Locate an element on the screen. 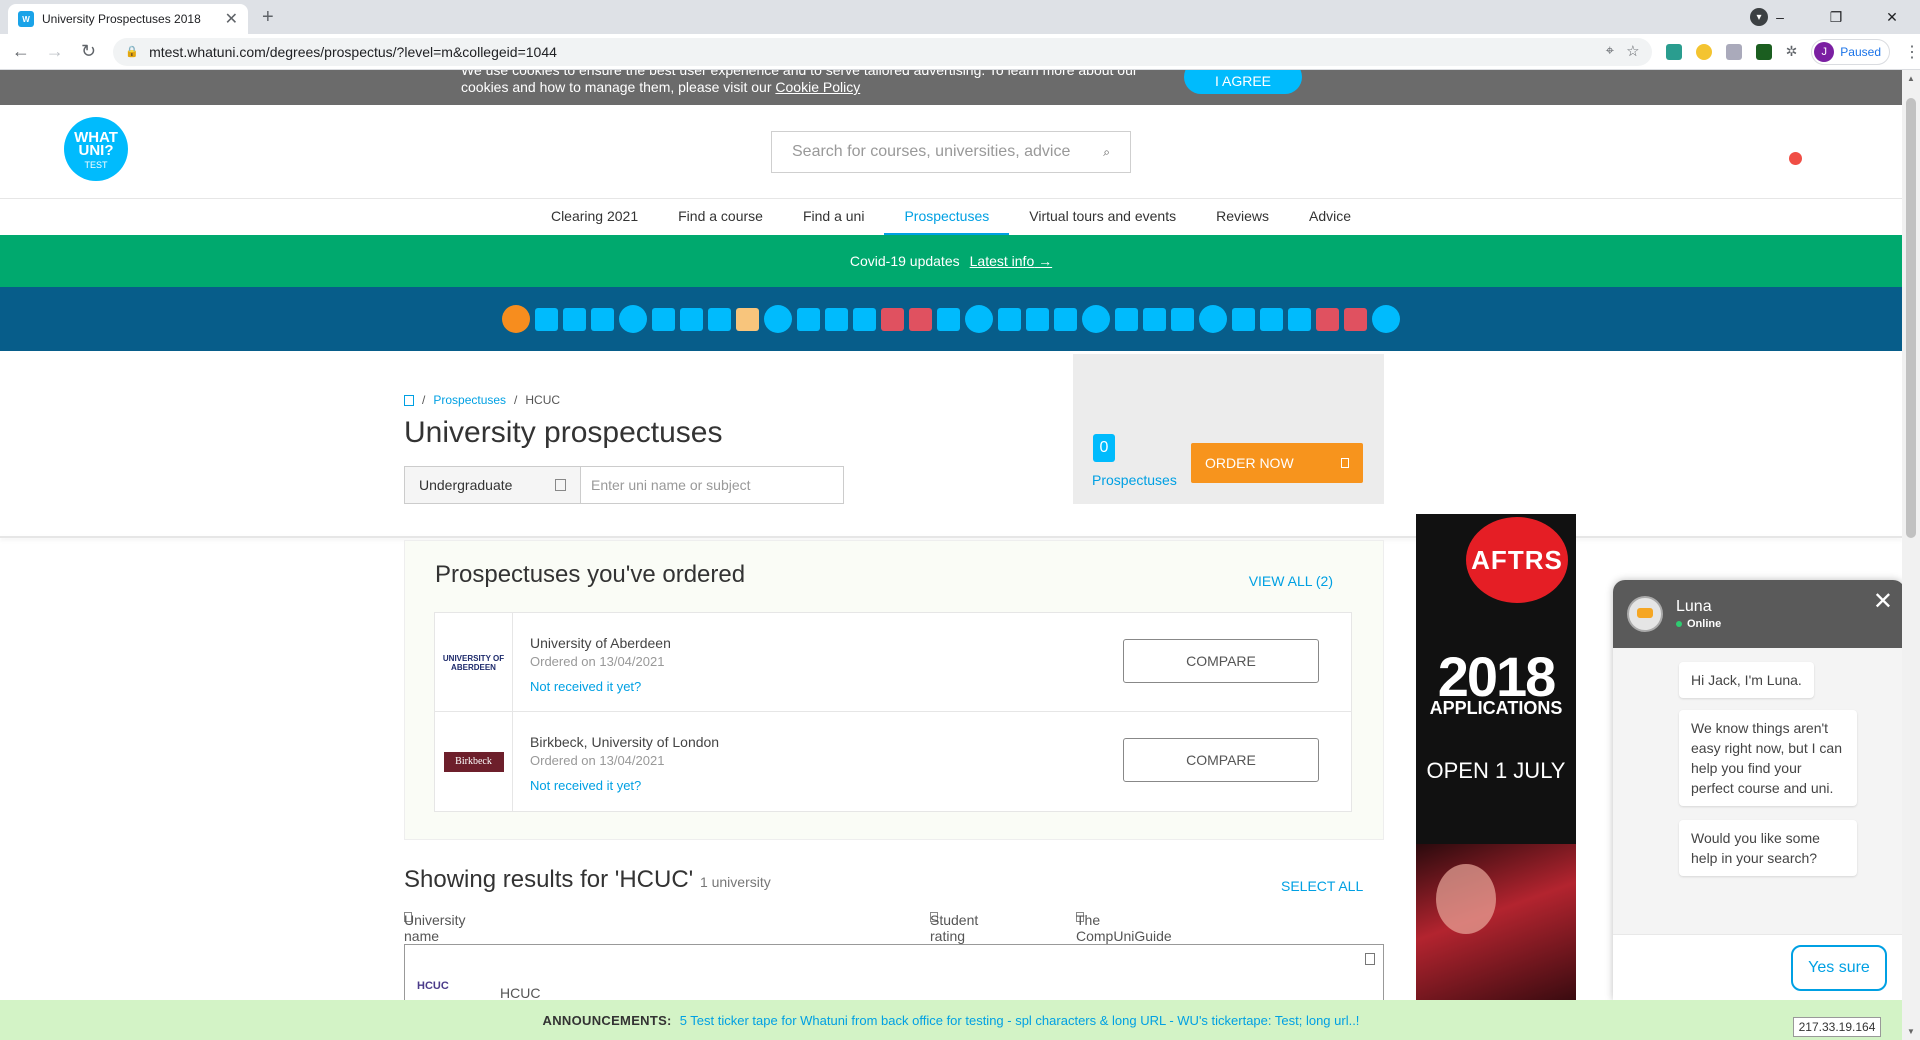 This screenshot has width=1920, height=1040. breadcrumb-current: HCUC is located at coordinates (543, 400).